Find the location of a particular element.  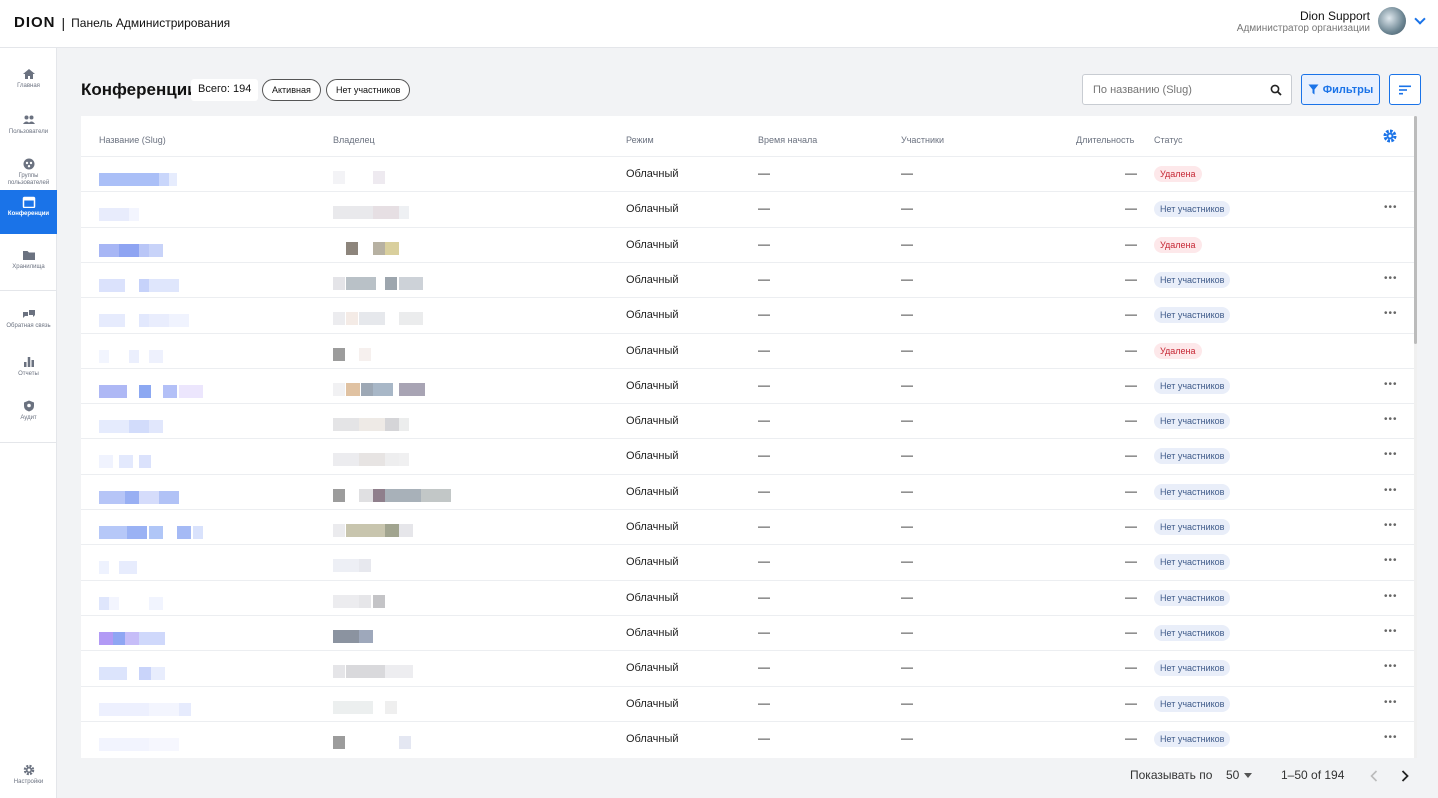

sidebar-item-conferences: Конференции is located at coordinates (28, 212).